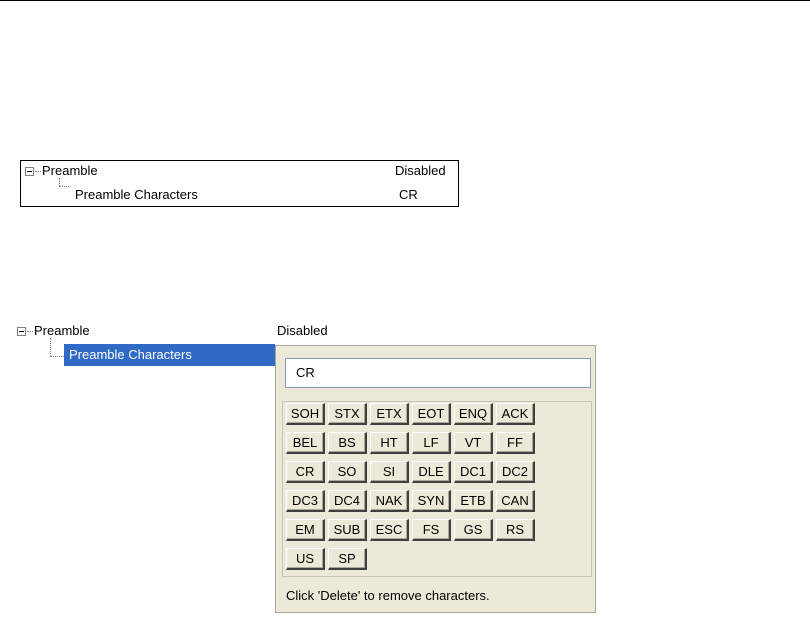 This screenshot has width=810, height=618. Describe the element at coordinates (305, 443) in the screenshot. I see `key-bel-button: BEL` at that location.